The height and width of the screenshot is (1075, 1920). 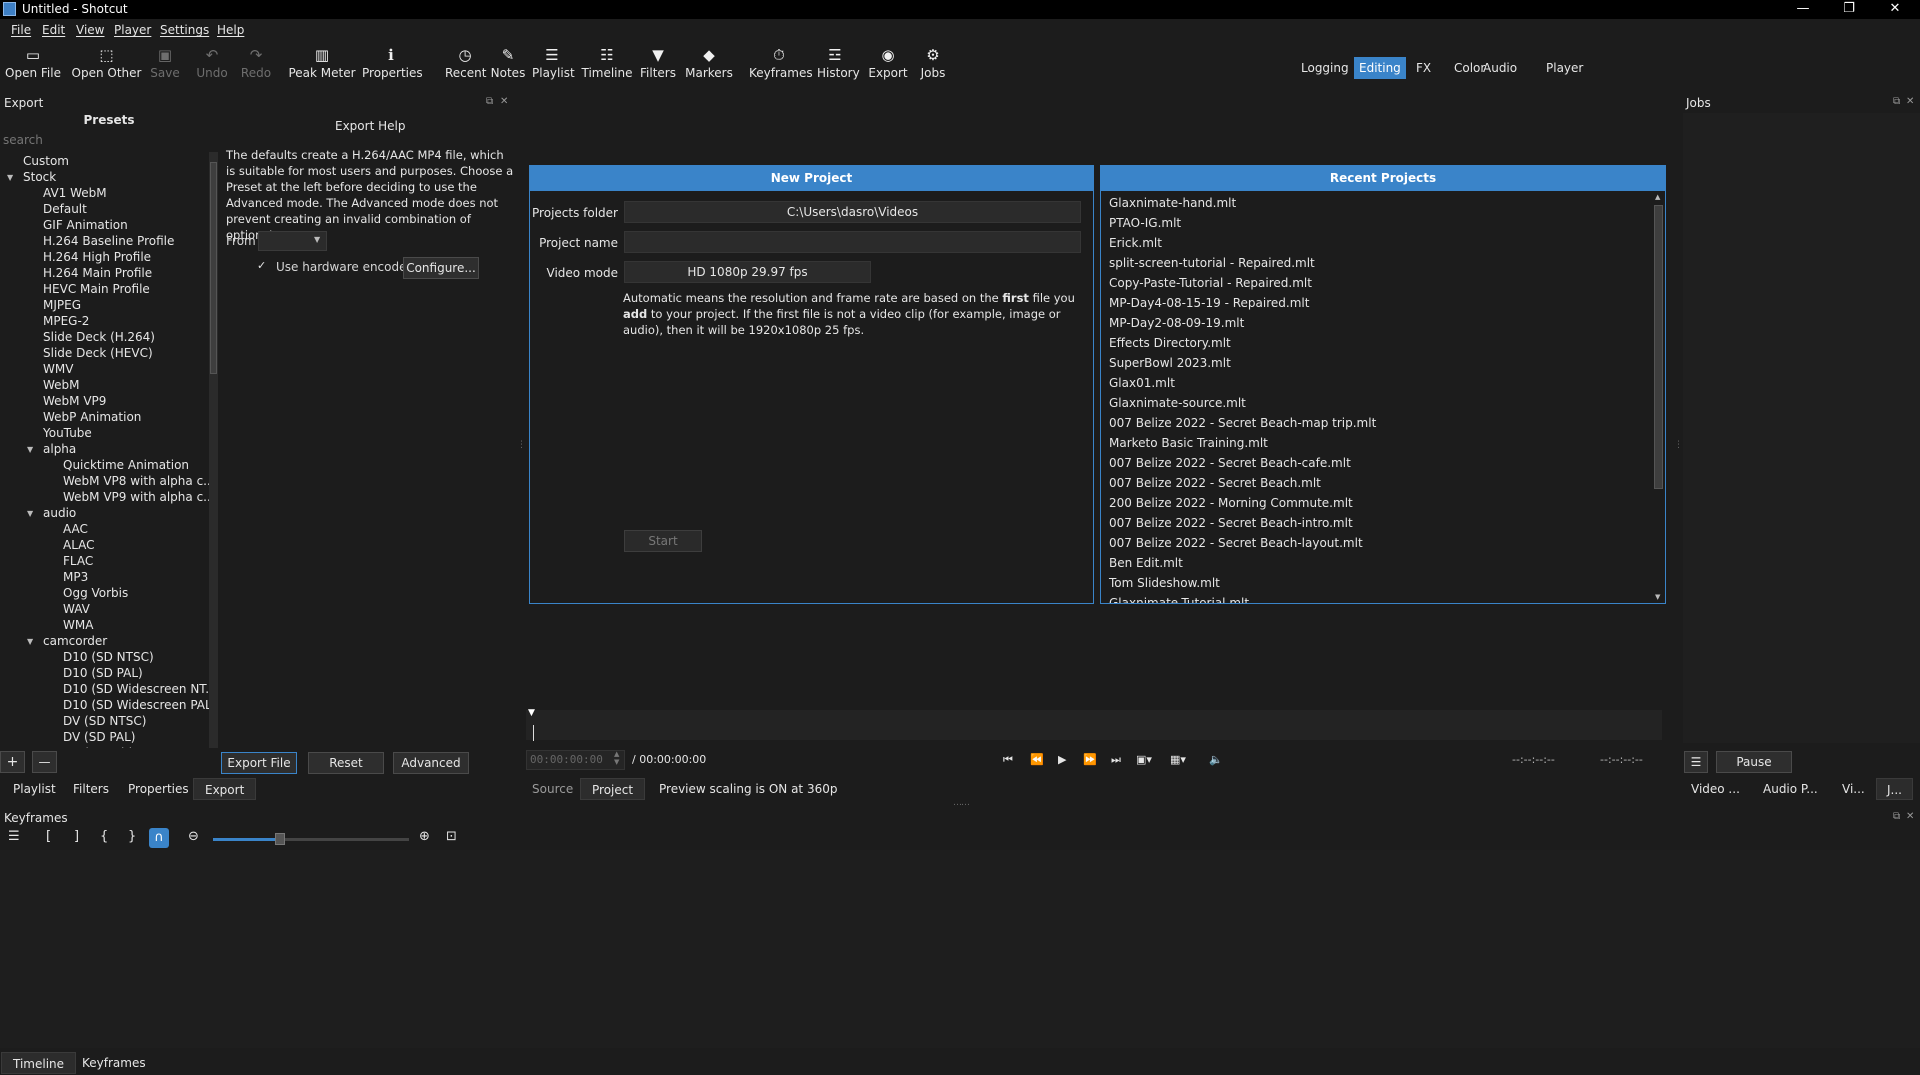 What do you see at coordinates (1231, 505) in the screenshot?
I see `recent-project-item: 200 Belize 2022 - Morning Commute.mlt` at bounding box center [1231, 505].